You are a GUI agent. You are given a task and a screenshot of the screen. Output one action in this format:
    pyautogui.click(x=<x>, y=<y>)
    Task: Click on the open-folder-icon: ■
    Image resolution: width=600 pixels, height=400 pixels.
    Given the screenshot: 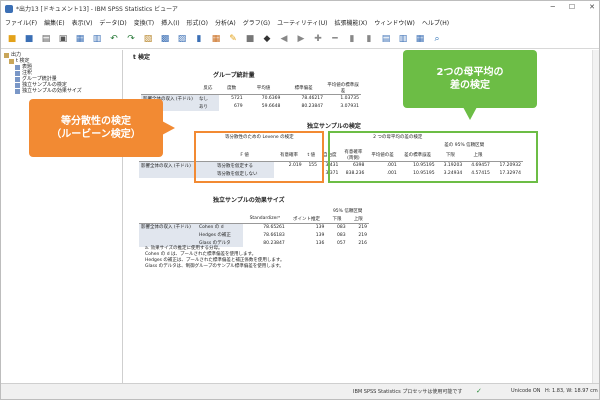 What is the action you would take?
    pyautogui.click(x=12, y=39)
    